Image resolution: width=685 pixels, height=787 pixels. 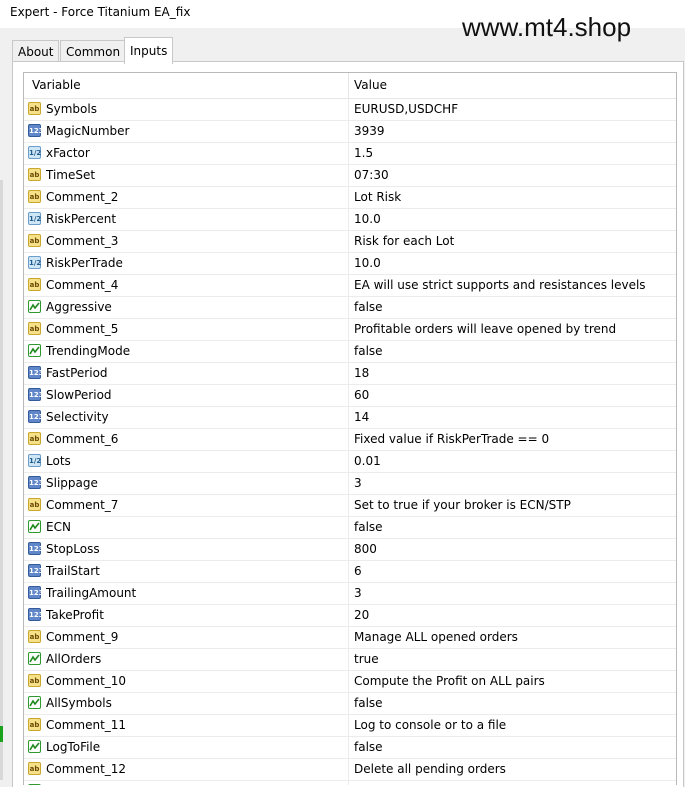 What do you see at coordinates (406, 109) in the screenshot?
I see `variable-value: EURUSD,USDCHF` at bounding box center [406, 109].